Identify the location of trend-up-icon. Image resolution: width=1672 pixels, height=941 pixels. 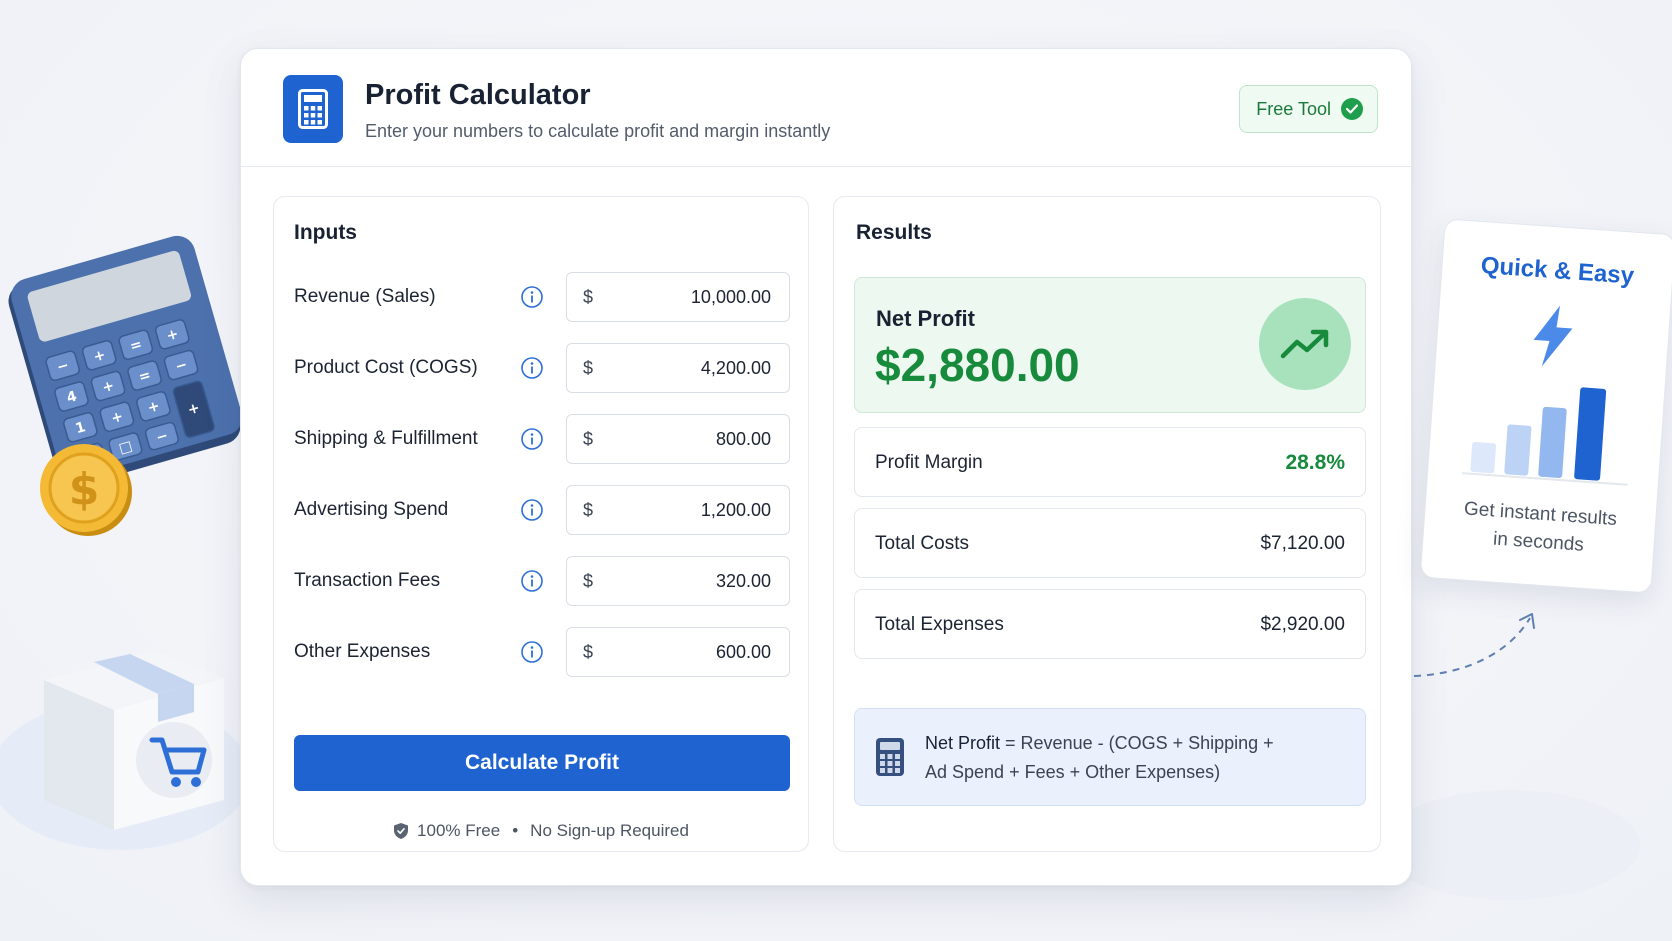
(1305, 344).